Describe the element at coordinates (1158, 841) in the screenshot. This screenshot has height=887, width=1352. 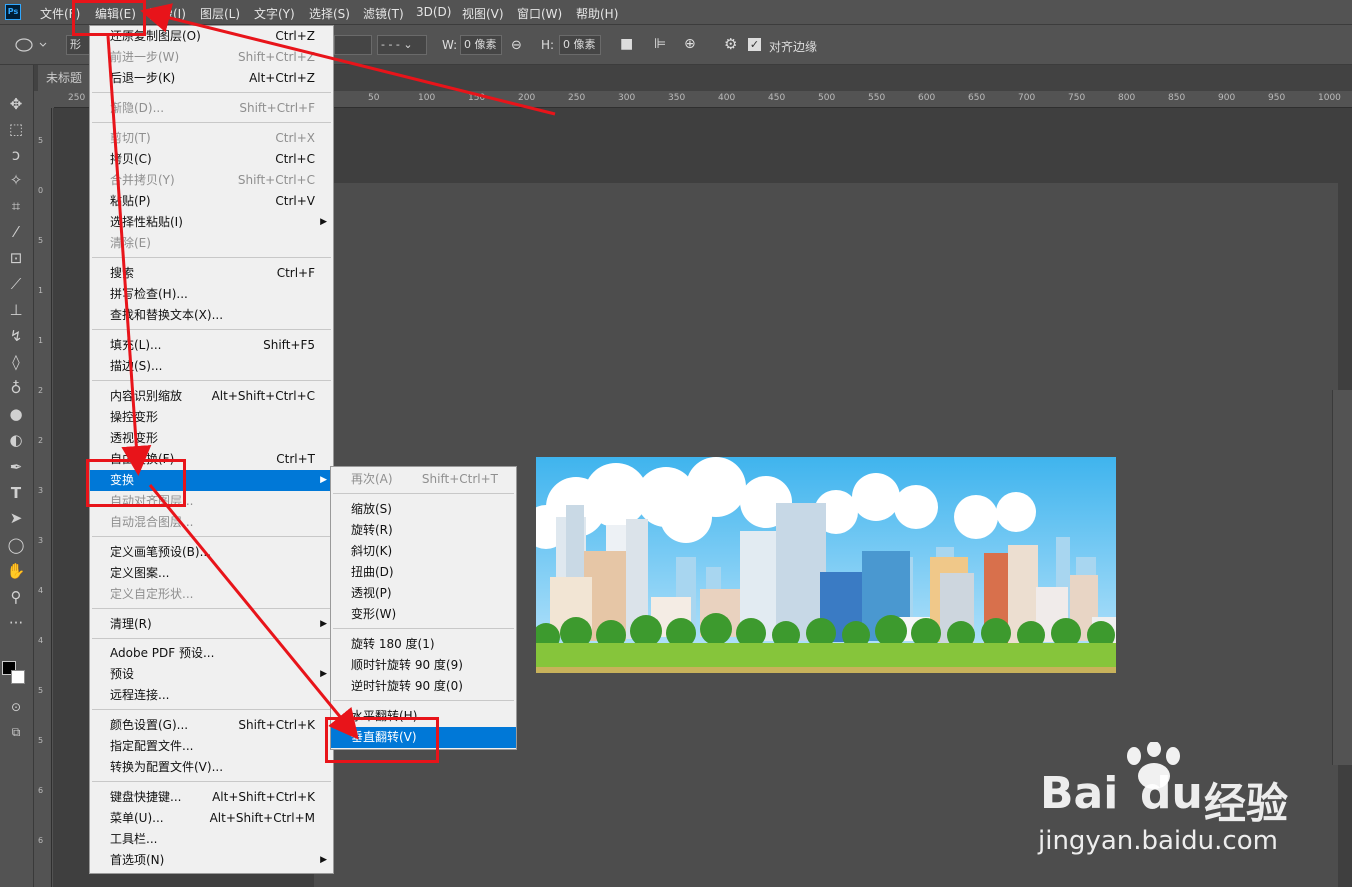
I see `watermark-url: jingyan.baidu.com` at that location.